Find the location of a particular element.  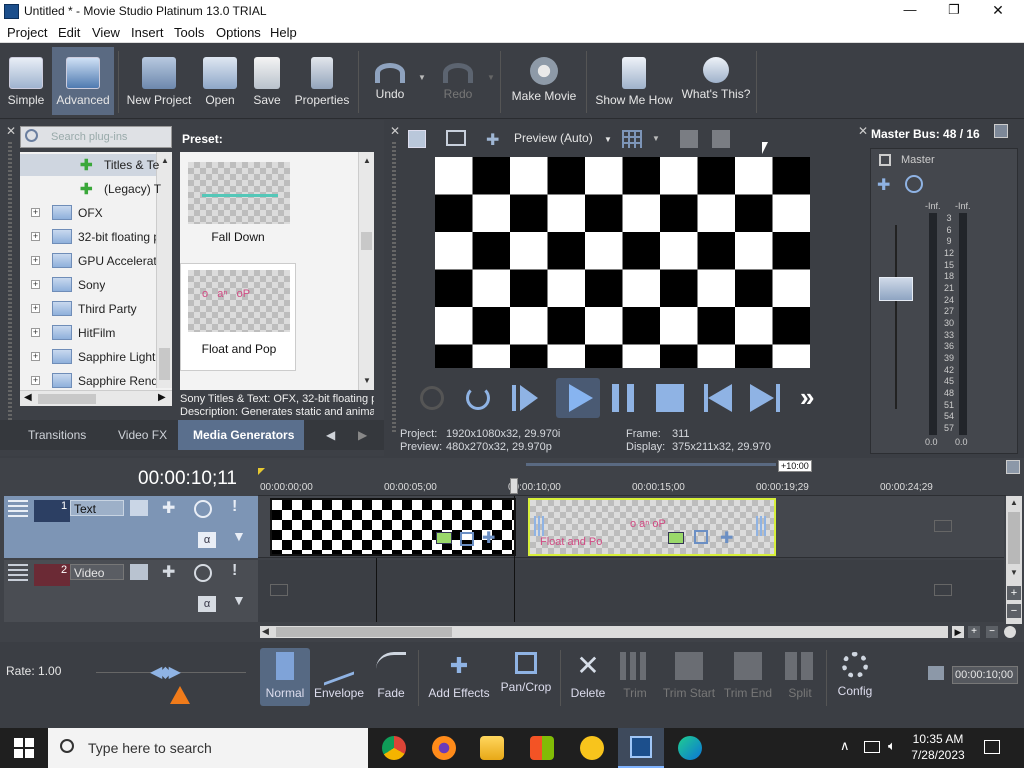

zoom-magnifier-icon is located at coordinates (1010, 632).